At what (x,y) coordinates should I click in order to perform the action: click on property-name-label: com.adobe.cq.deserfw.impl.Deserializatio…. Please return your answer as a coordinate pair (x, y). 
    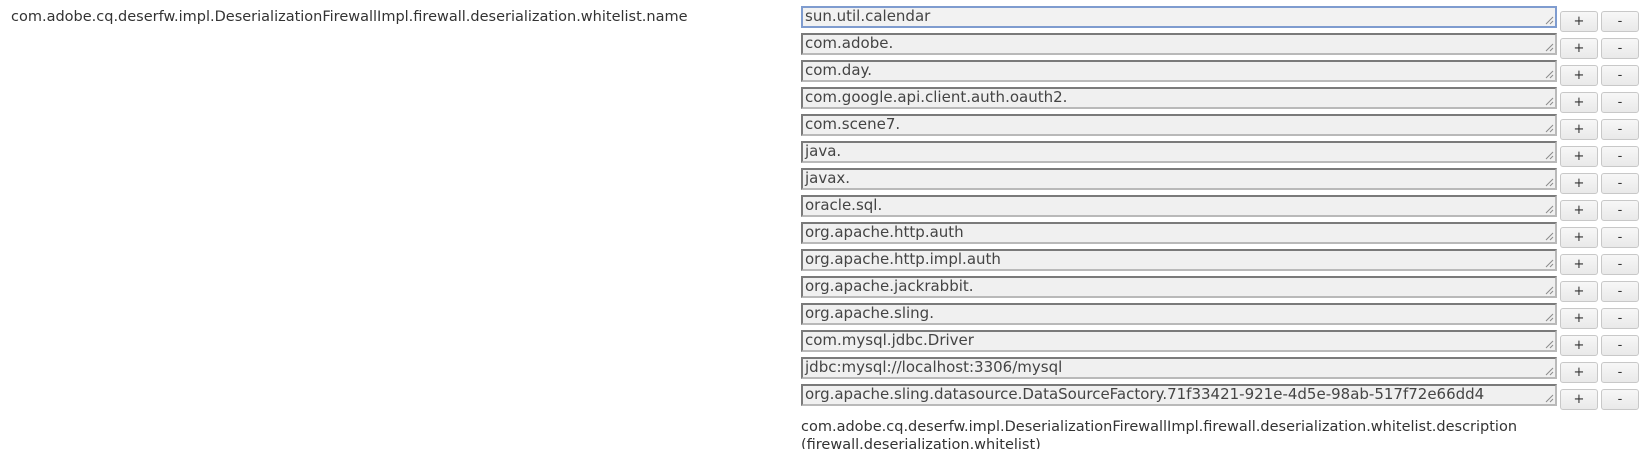
    Looking at the image, I should click on (349, 17).